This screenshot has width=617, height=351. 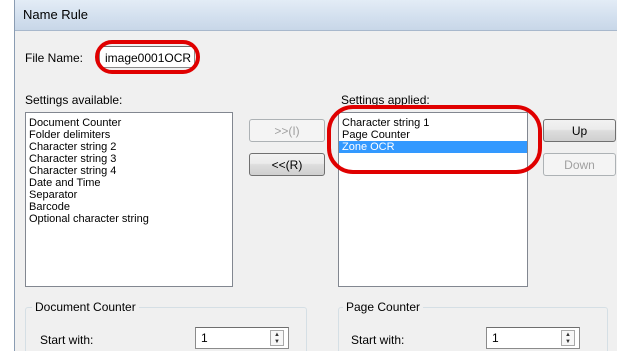 I want to click on file-name-highlight-oval, so click(x=147, y=57).